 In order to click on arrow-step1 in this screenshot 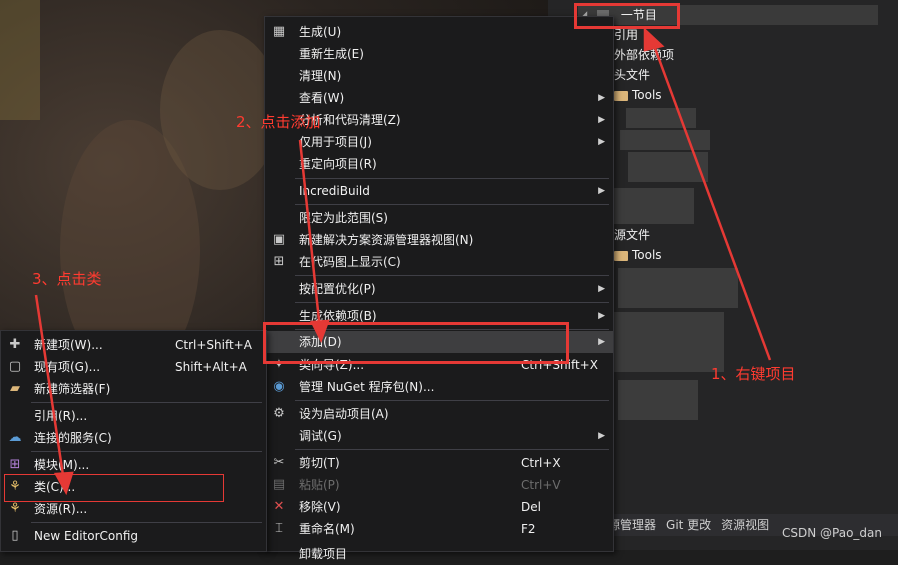, I will do `click(711, 200)`.